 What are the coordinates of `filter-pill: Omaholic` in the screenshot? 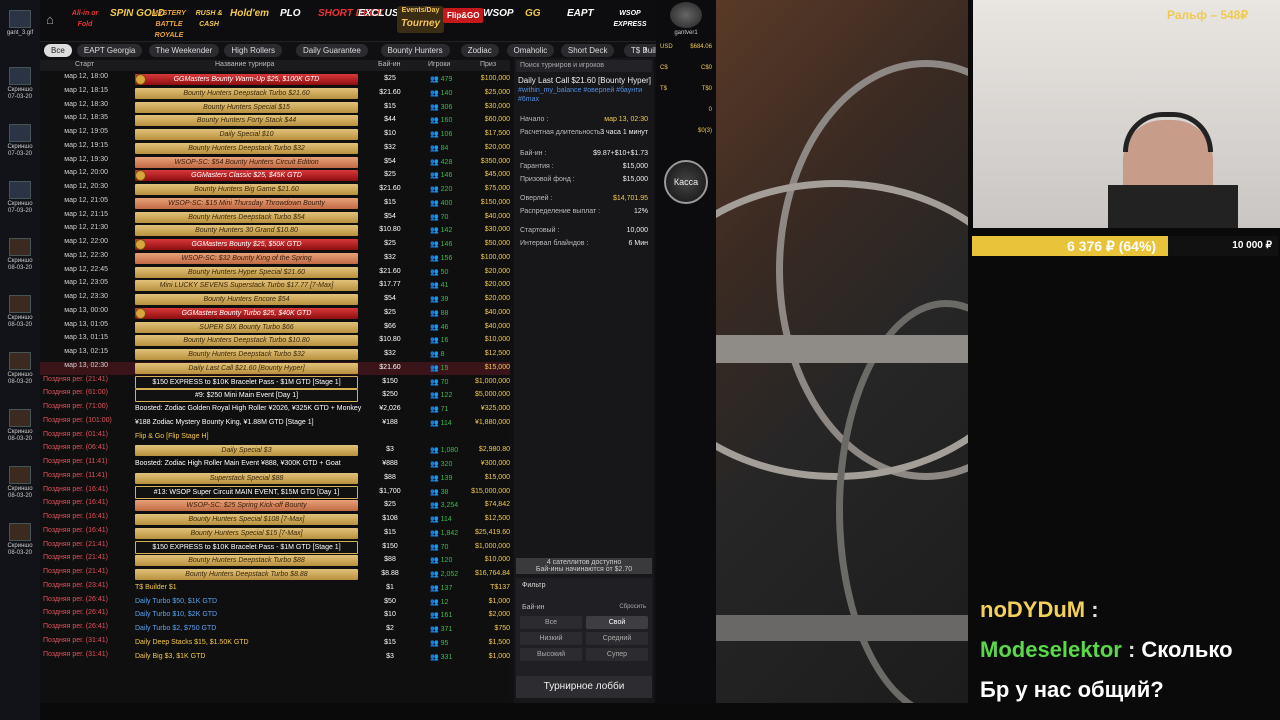 It's located at (530, 50).